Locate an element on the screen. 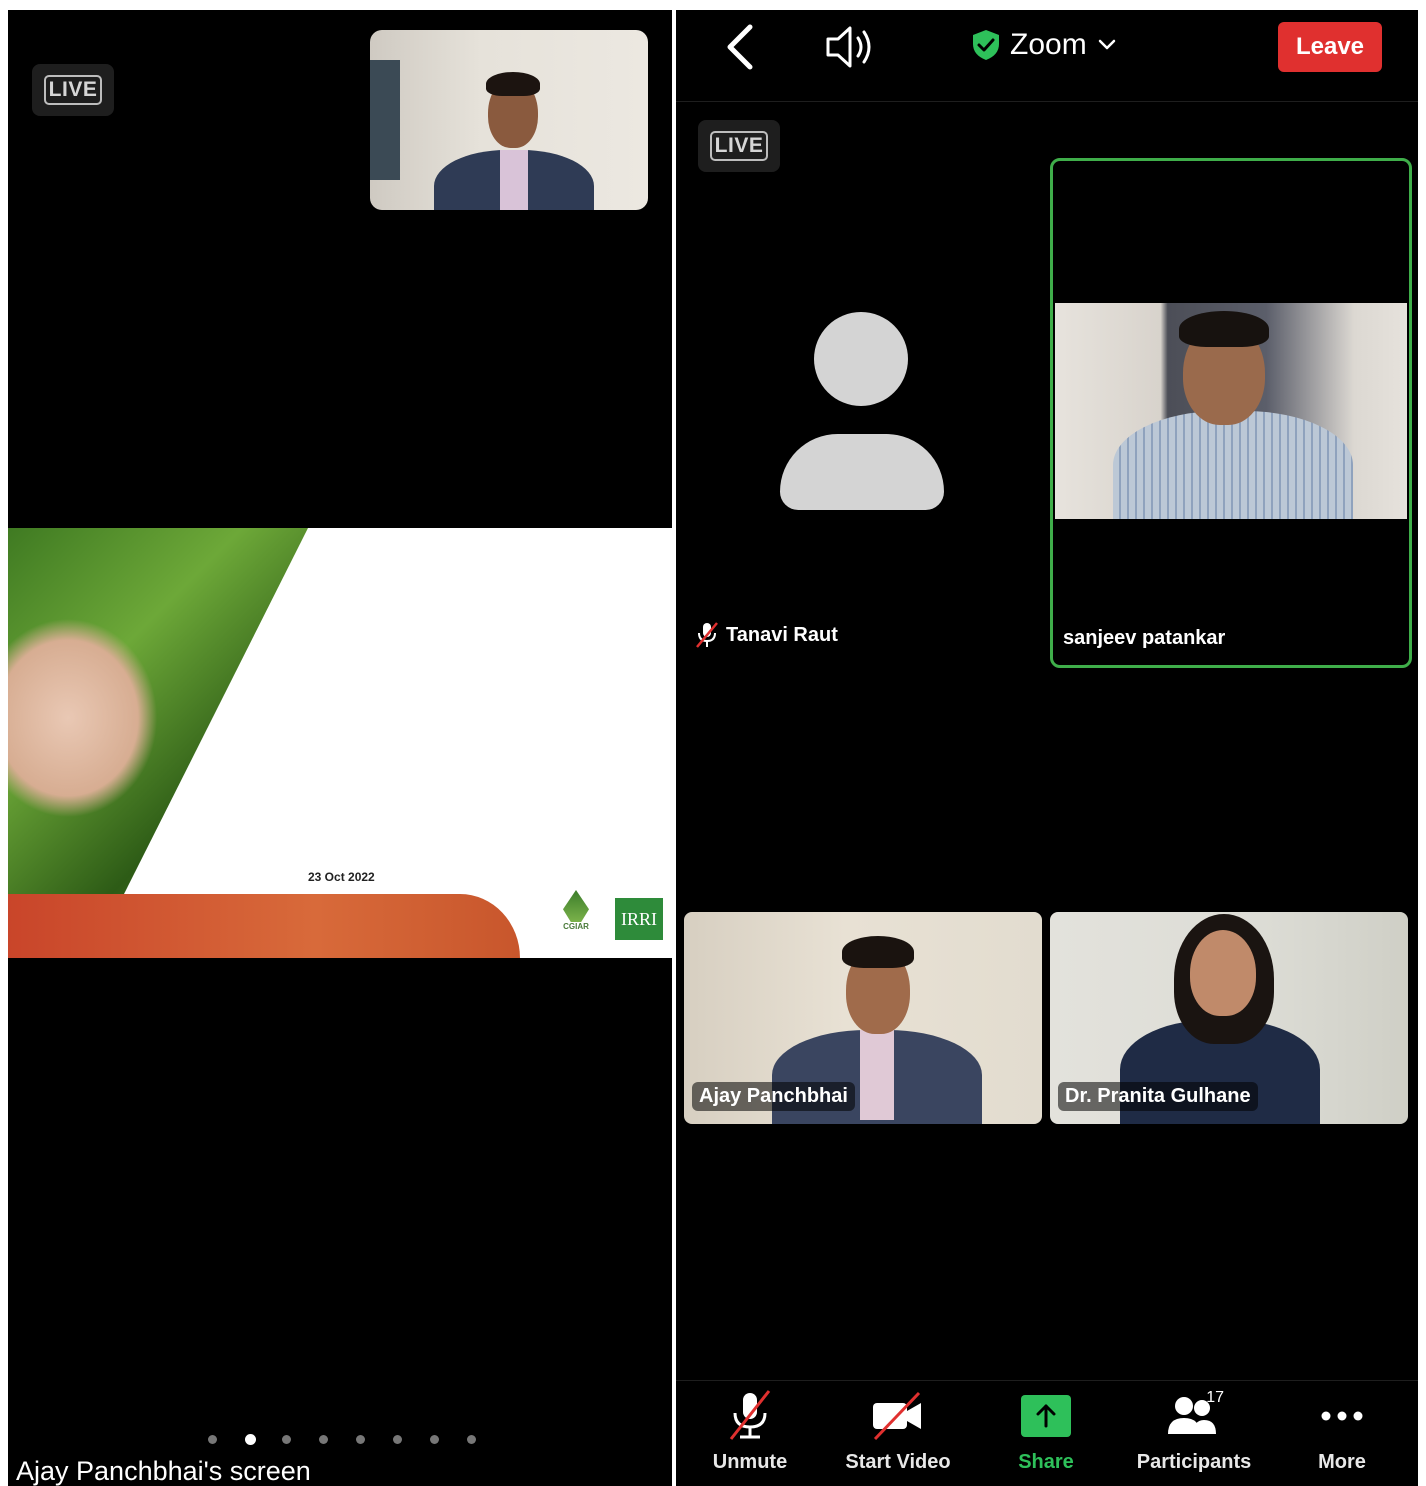 The image size is (1426, 1486). cgiar-logo-mark is located at coordinates (576, 906).